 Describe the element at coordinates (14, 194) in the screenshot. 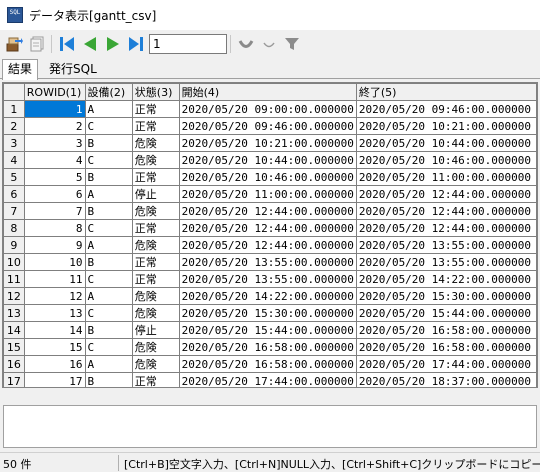

I see `row-number-cell: 6` at that location.